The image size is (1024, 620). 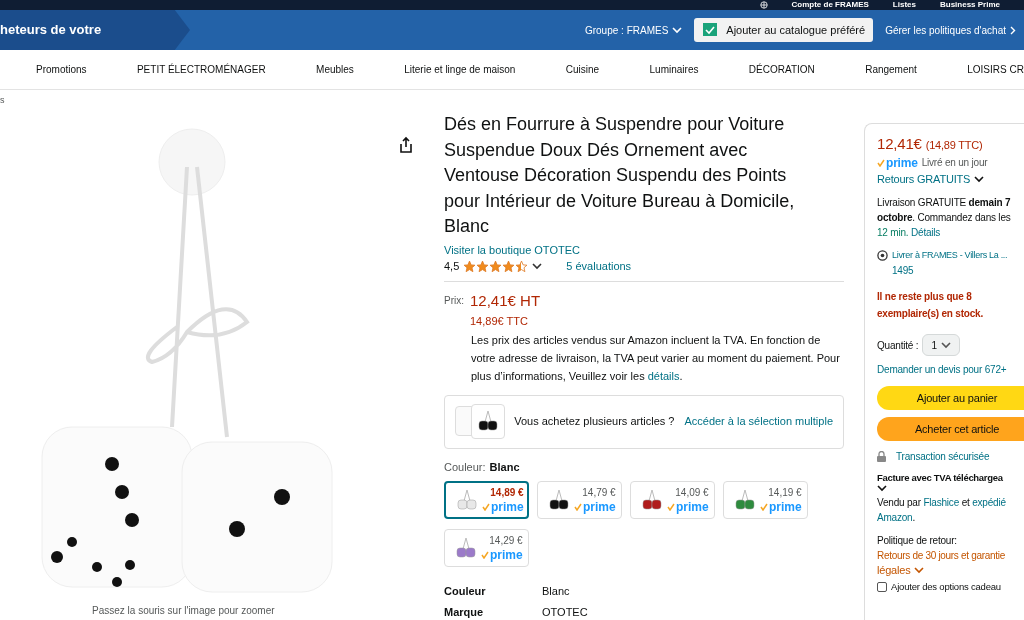 I want to click on nav-link: LOISIRS CR, so click(x=995, y=69).